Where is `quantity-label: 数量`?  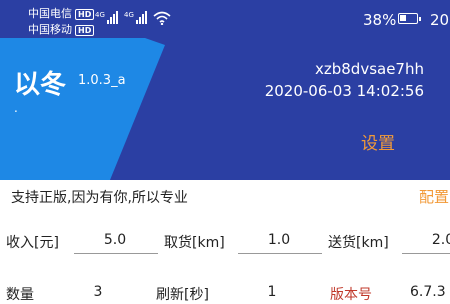 quantity-label: 数量 is located at coordinates (20, 295).